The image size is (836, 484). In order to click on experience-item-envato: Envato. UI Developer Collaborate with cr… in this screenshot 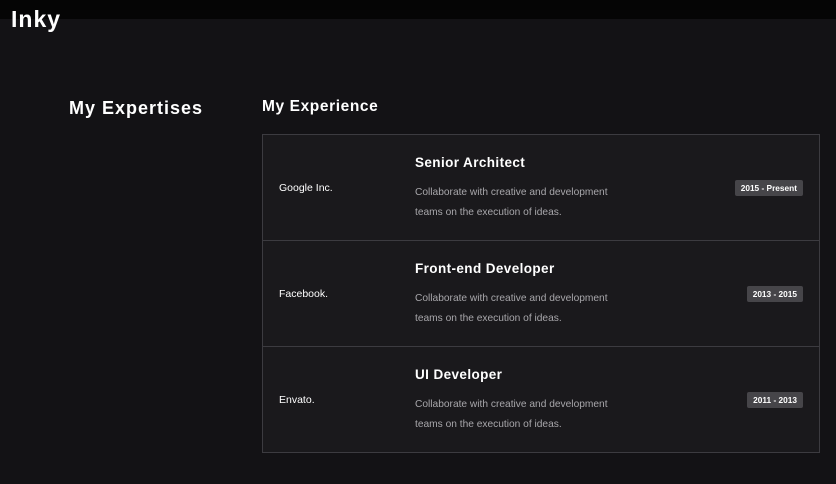, I will do `click(541, 399)`.